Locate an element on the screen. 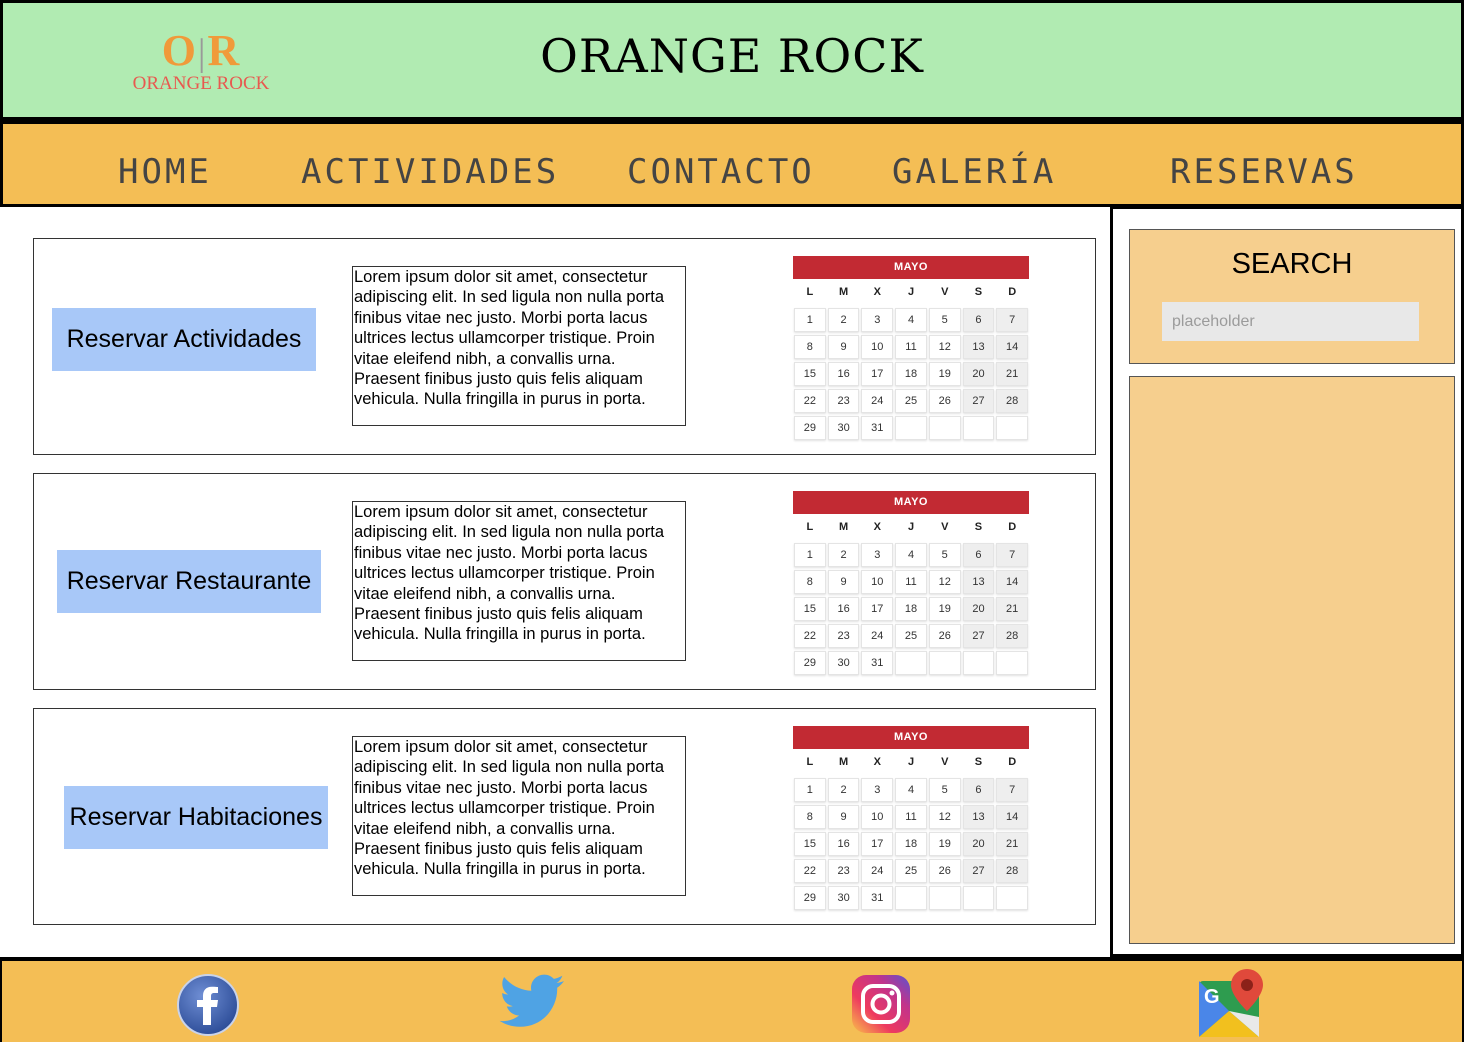 The width and height of the screenshot is (1464, 1042). search-input is located at coordinates (1290, 321).